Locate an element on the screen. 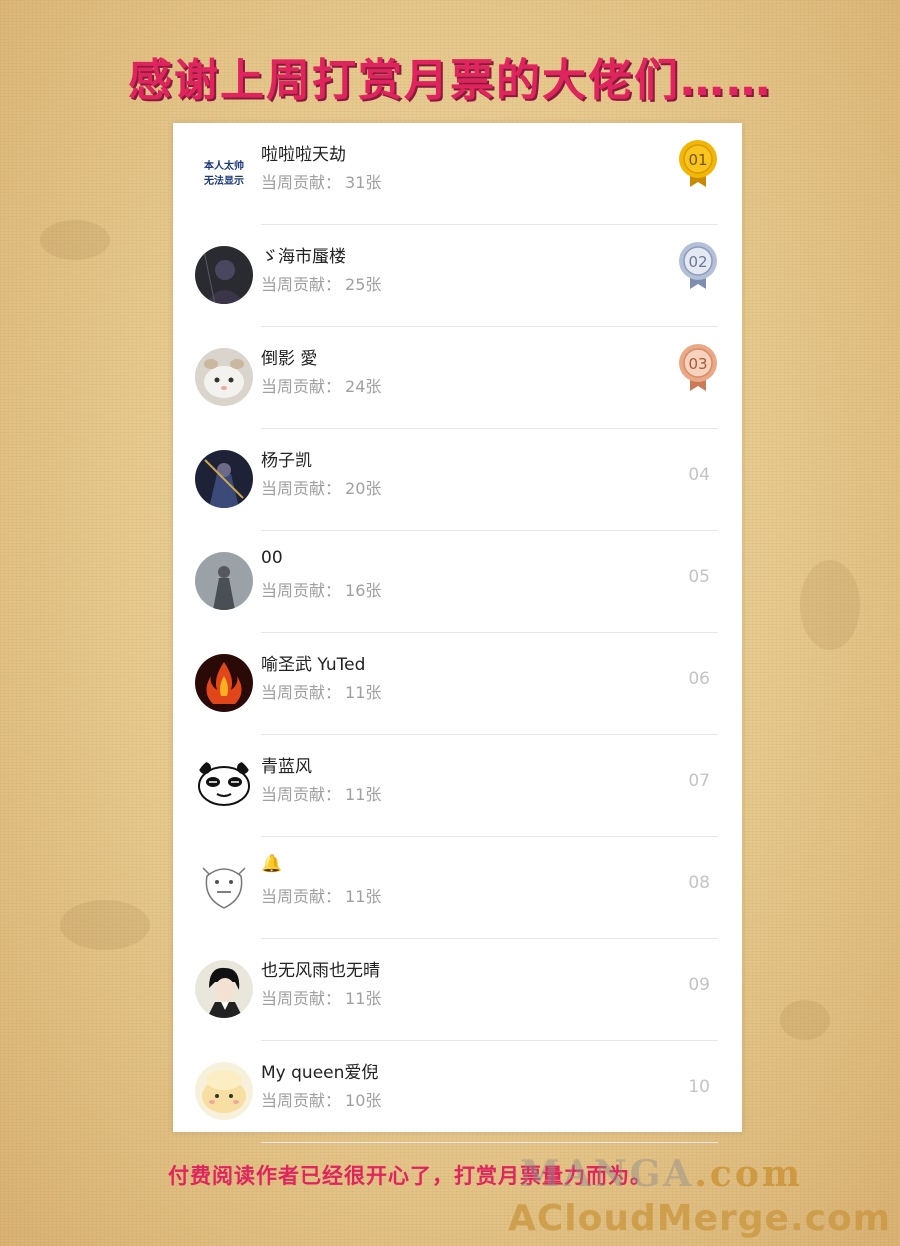 This screenshot has width=900, height=1246. rank-number: 04 is located at coordinates (699, 475).